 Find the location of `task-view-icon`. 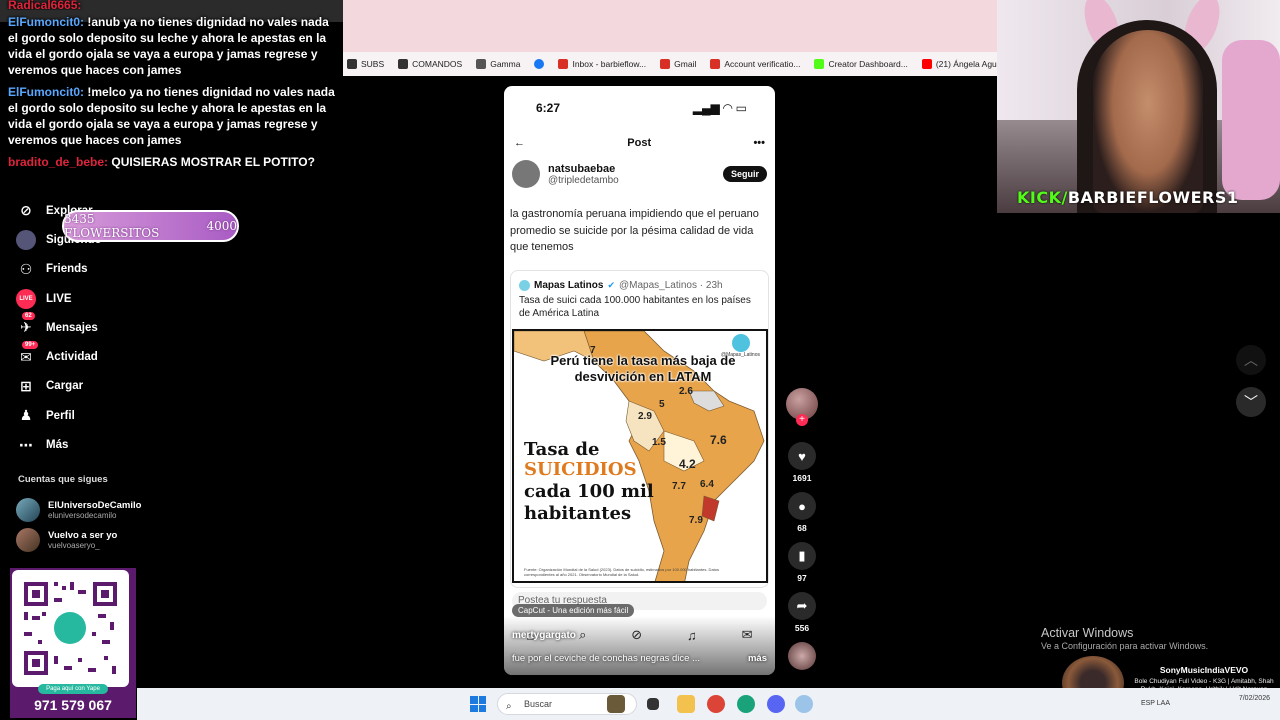

task-view-icon is located at coordinates (653, 704).